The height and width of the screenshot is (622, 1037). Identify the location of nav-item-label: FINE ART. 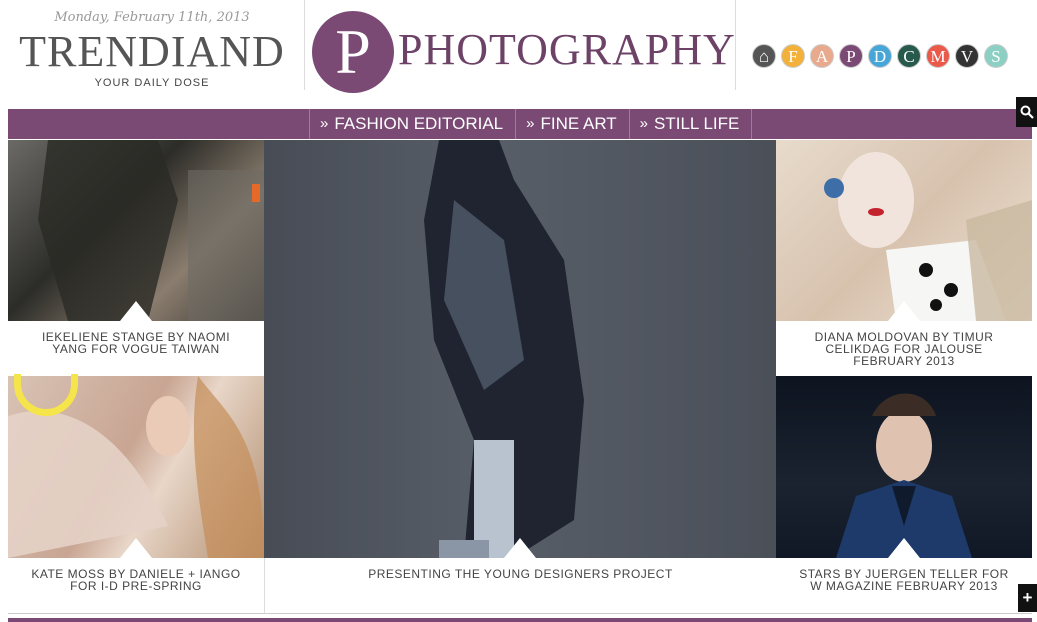
(578, 123).